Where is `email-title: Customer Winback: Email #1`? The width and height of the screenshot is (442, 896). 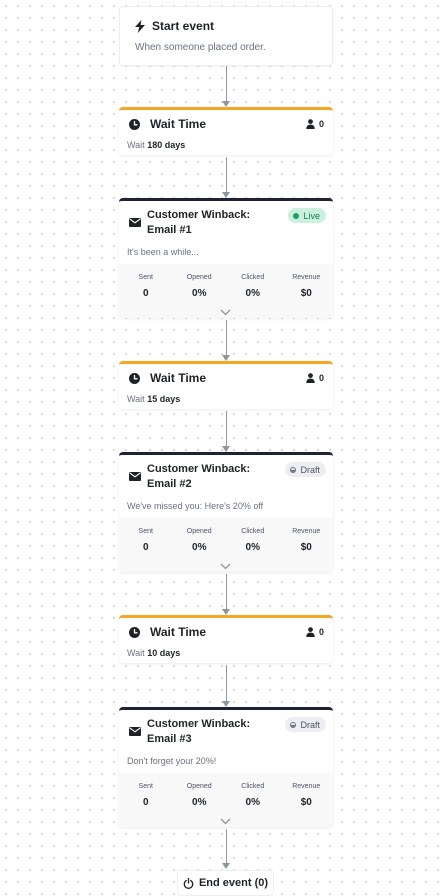 email-title: Customer Winback: Email #1 is located at coordinates (199, 222).